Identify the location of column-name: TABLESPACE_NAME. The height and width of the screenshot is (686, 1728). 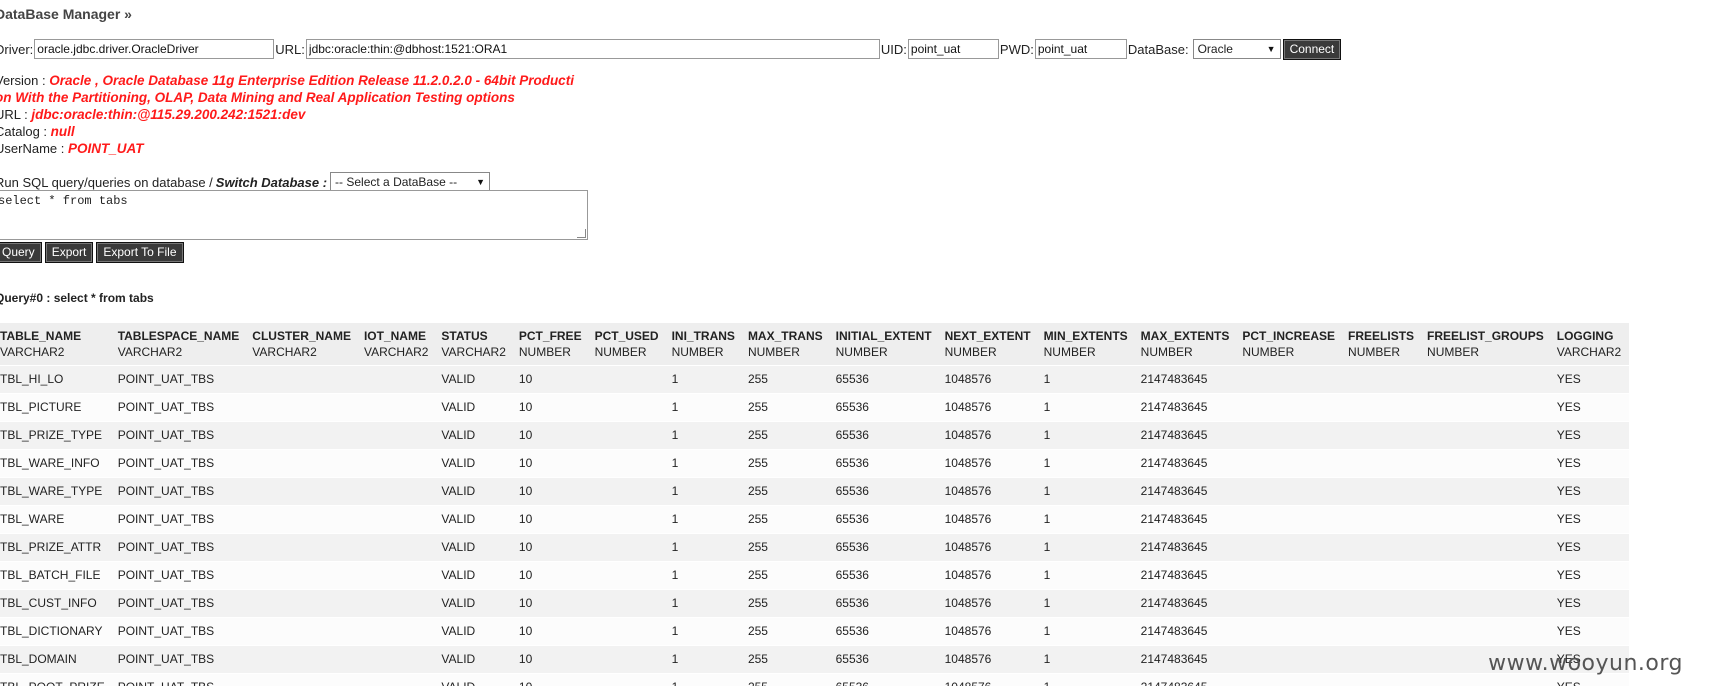
(178, 335).